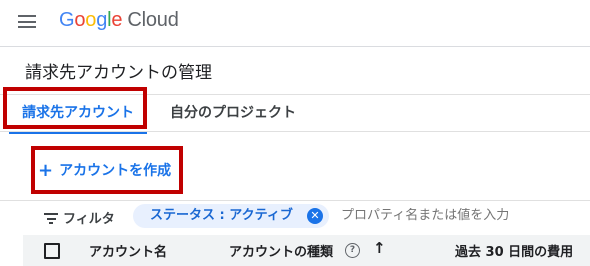  What do you see at coordinates (89, 217) in the screenshot?
I see `filter-label: フィルタ` at bounding box center [89, 217].